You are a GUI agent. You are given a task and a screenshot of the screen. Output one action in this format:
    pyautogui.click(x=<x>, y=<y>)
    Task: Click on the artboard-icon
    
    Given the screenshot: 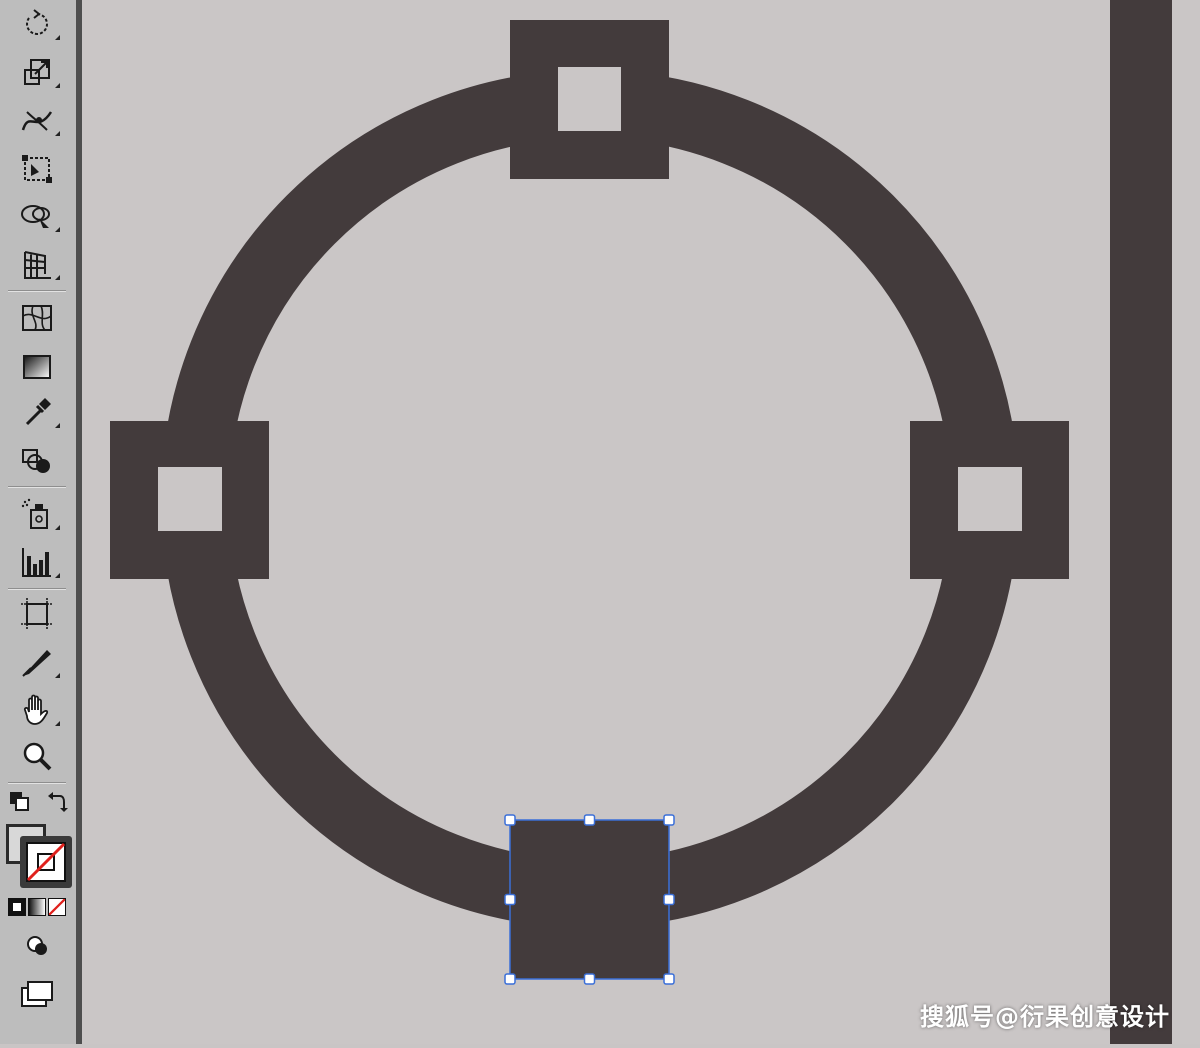 What is the action you would take?
    pyautogui.click(x=37, y=614)
    